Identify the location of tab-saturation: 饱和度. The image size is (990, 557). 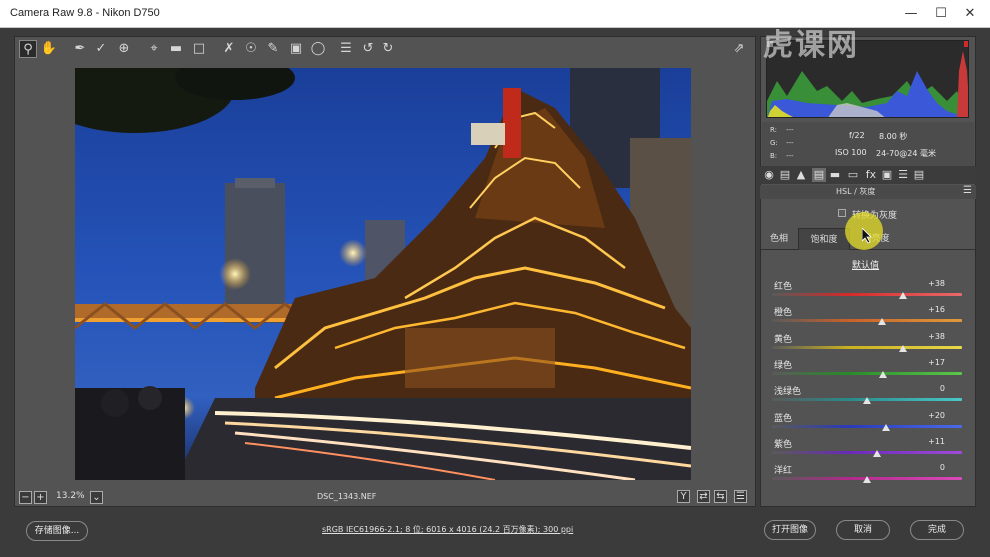
(824, 239).